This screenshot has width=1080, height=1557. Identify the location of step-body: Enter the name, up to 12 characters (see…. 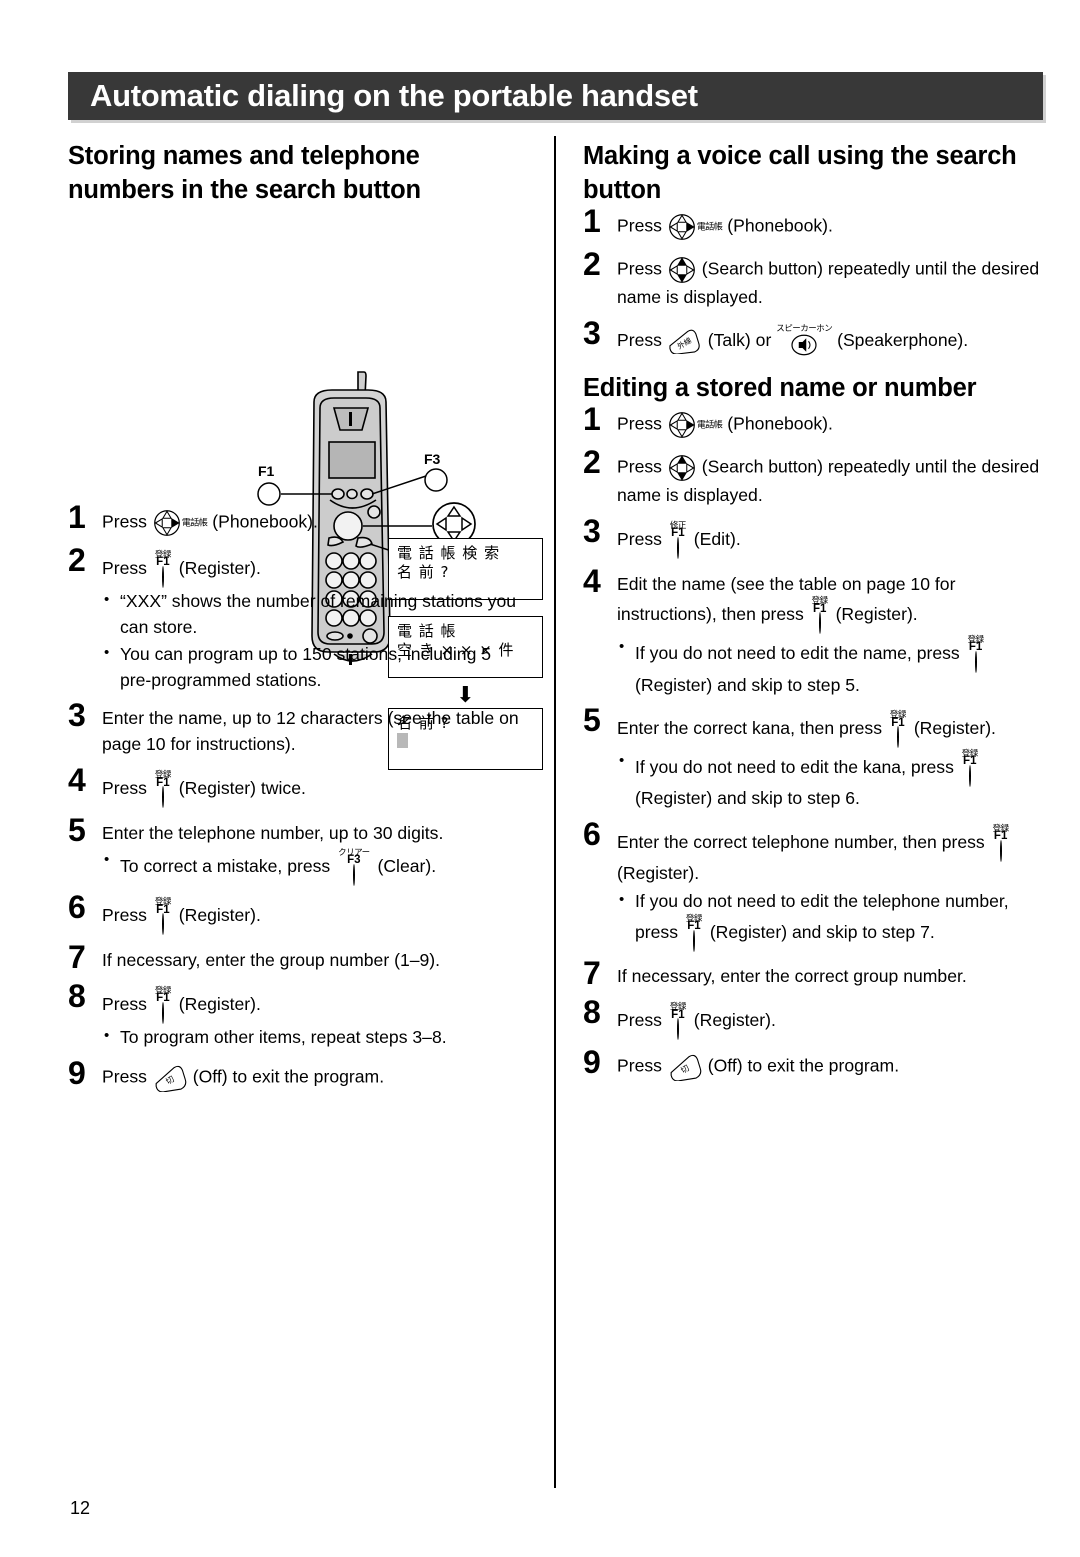
(314, 732).